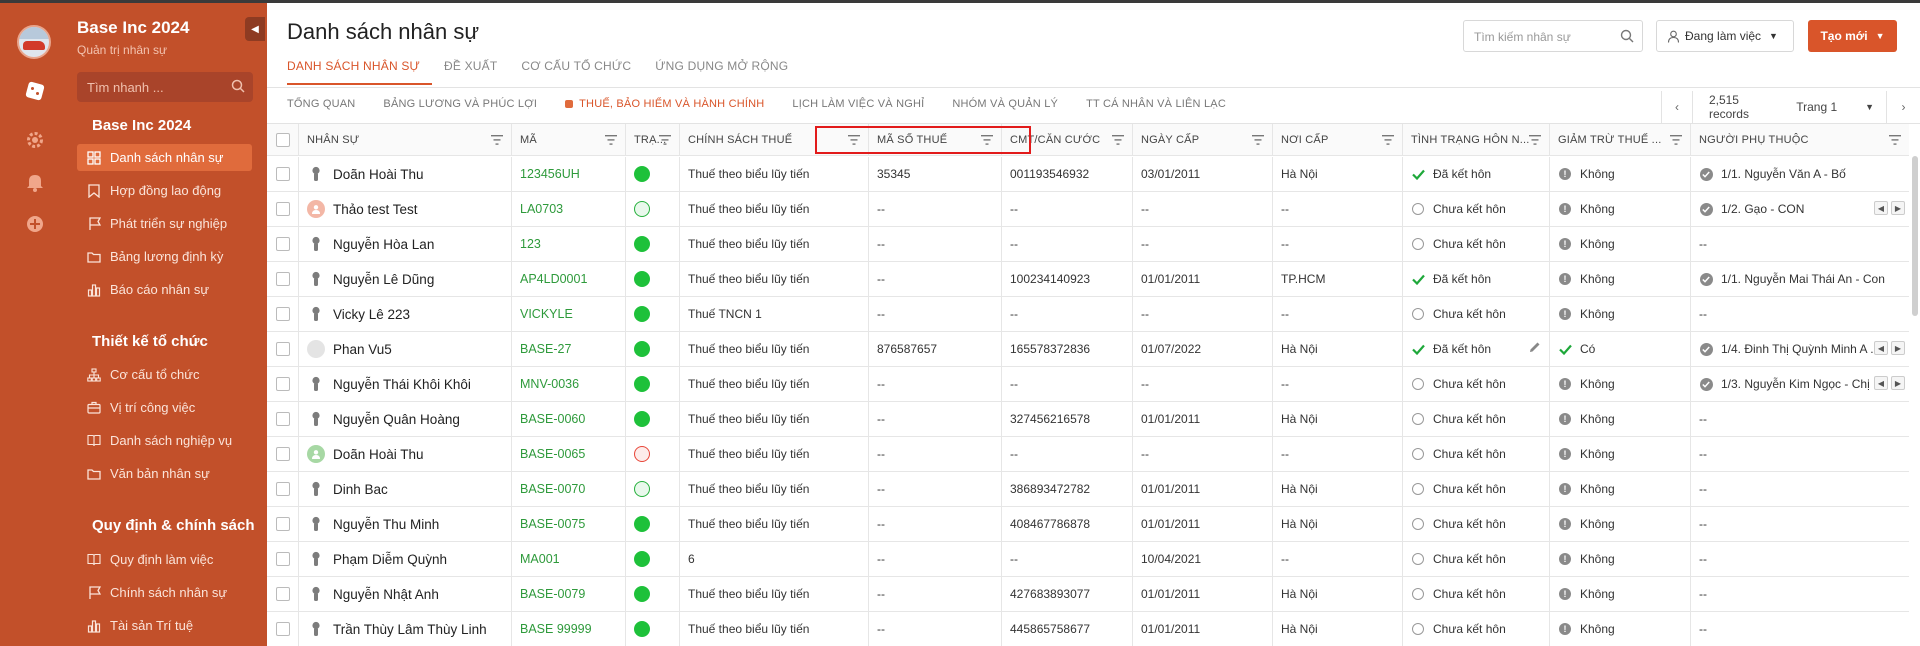 This screenshot has height=646, width=1920. Describe the element at coordinates (1203, 139) in the screenshot. I see `column-header-issue-date: NGÀY CẤP` at that location.